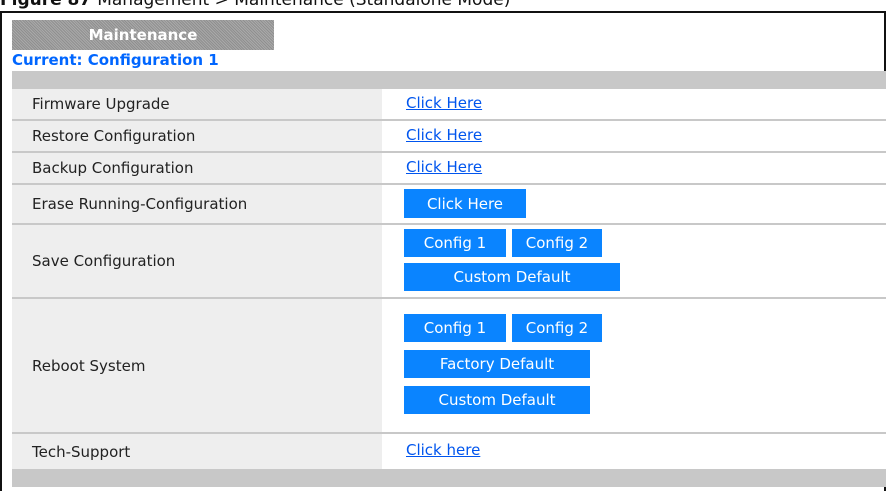 The height and width of the screenshot is (491, 890). What do you see at coordinates (636, 451) in the screenshot?
I see `row-value: Click here` at bounding box center [636, 451].